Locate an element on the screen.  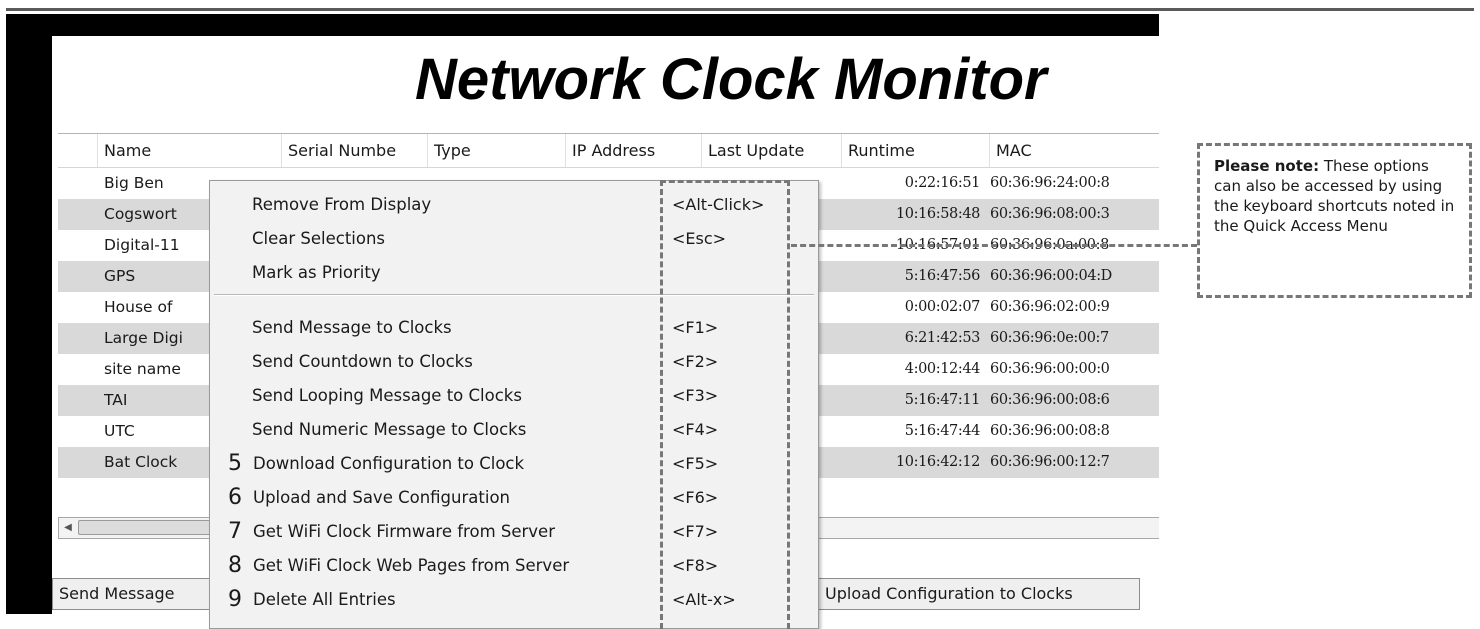
top-rule is located at coordinates (740, 9).